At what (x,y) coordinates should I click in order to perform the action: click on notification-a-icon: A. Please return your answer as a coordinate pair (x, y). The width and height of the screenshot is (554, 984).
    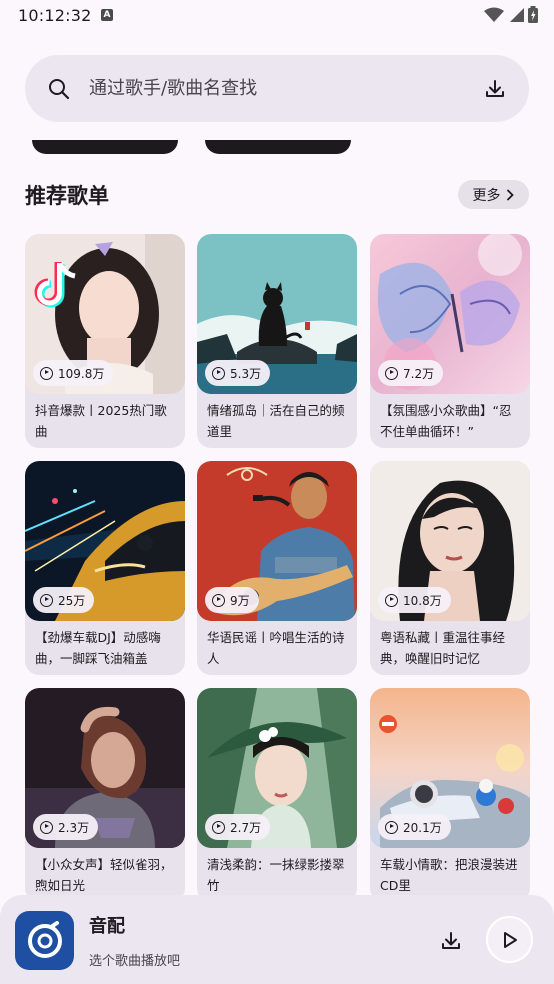
    Looking at the image, I should click on (107, 15).